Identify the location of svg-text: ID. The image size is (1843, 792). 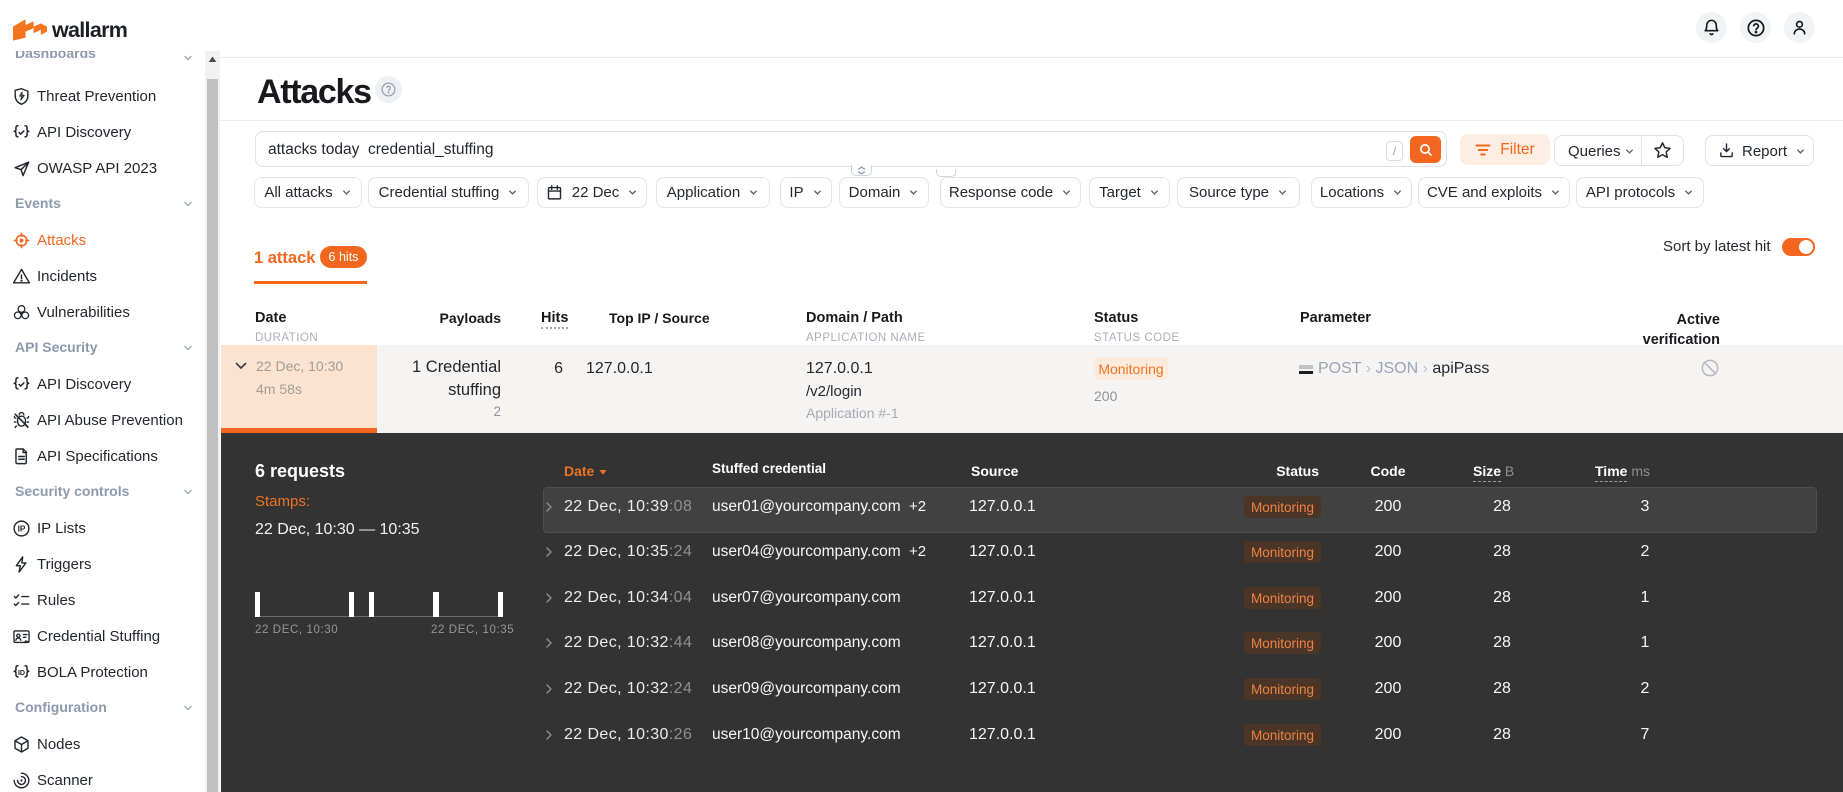
(21, 673).